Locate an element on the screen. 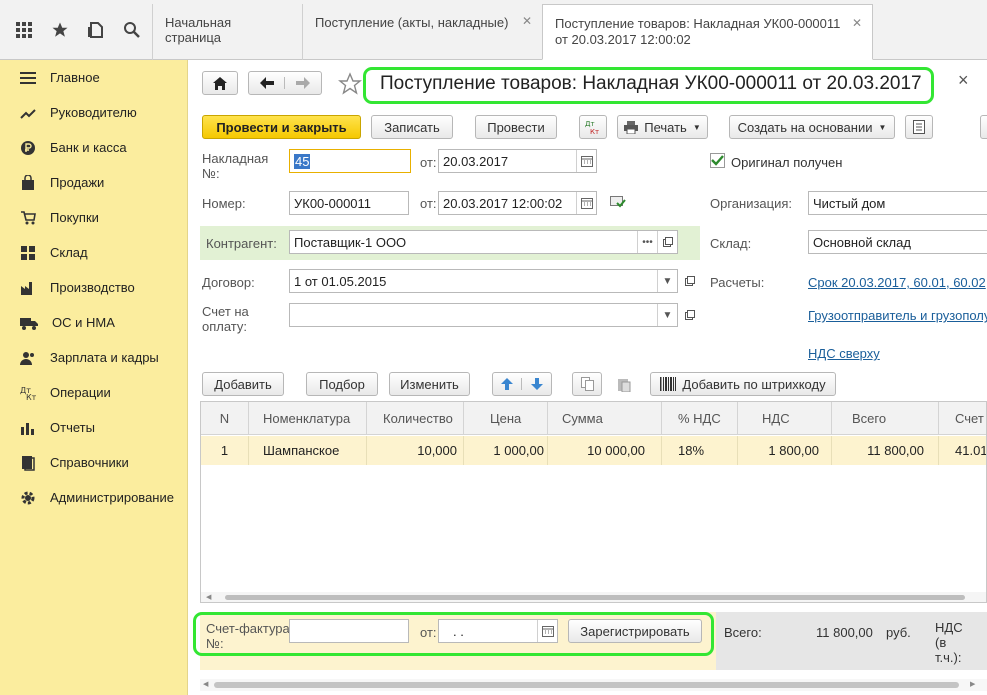 The height and width of the screenshot is (695, 987). search-icon is located at coordinates (132, 30).